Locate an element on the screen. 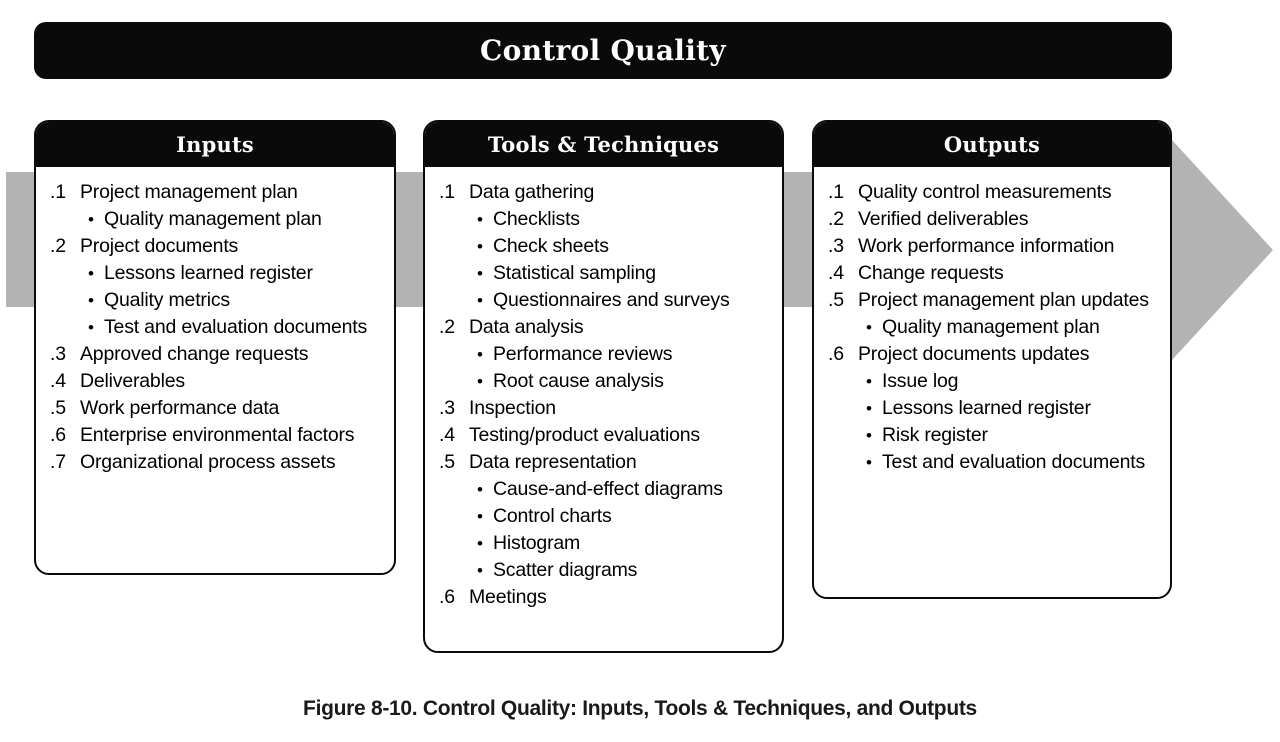 The height and width of the screenshot is (742, 1280). page-title: Control Quality is located at coordinates (603, 50).